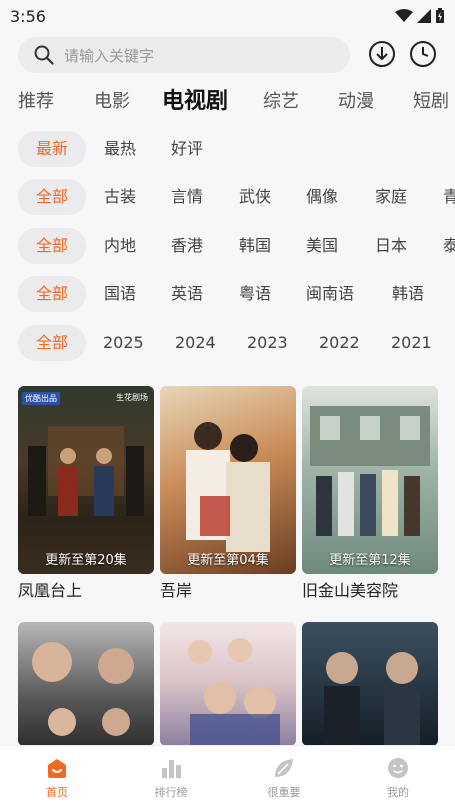 The width and height of the screenshot is (455, 809). I want to click on sort-filter-row: 最新 最热 好评, so click(227, 150).